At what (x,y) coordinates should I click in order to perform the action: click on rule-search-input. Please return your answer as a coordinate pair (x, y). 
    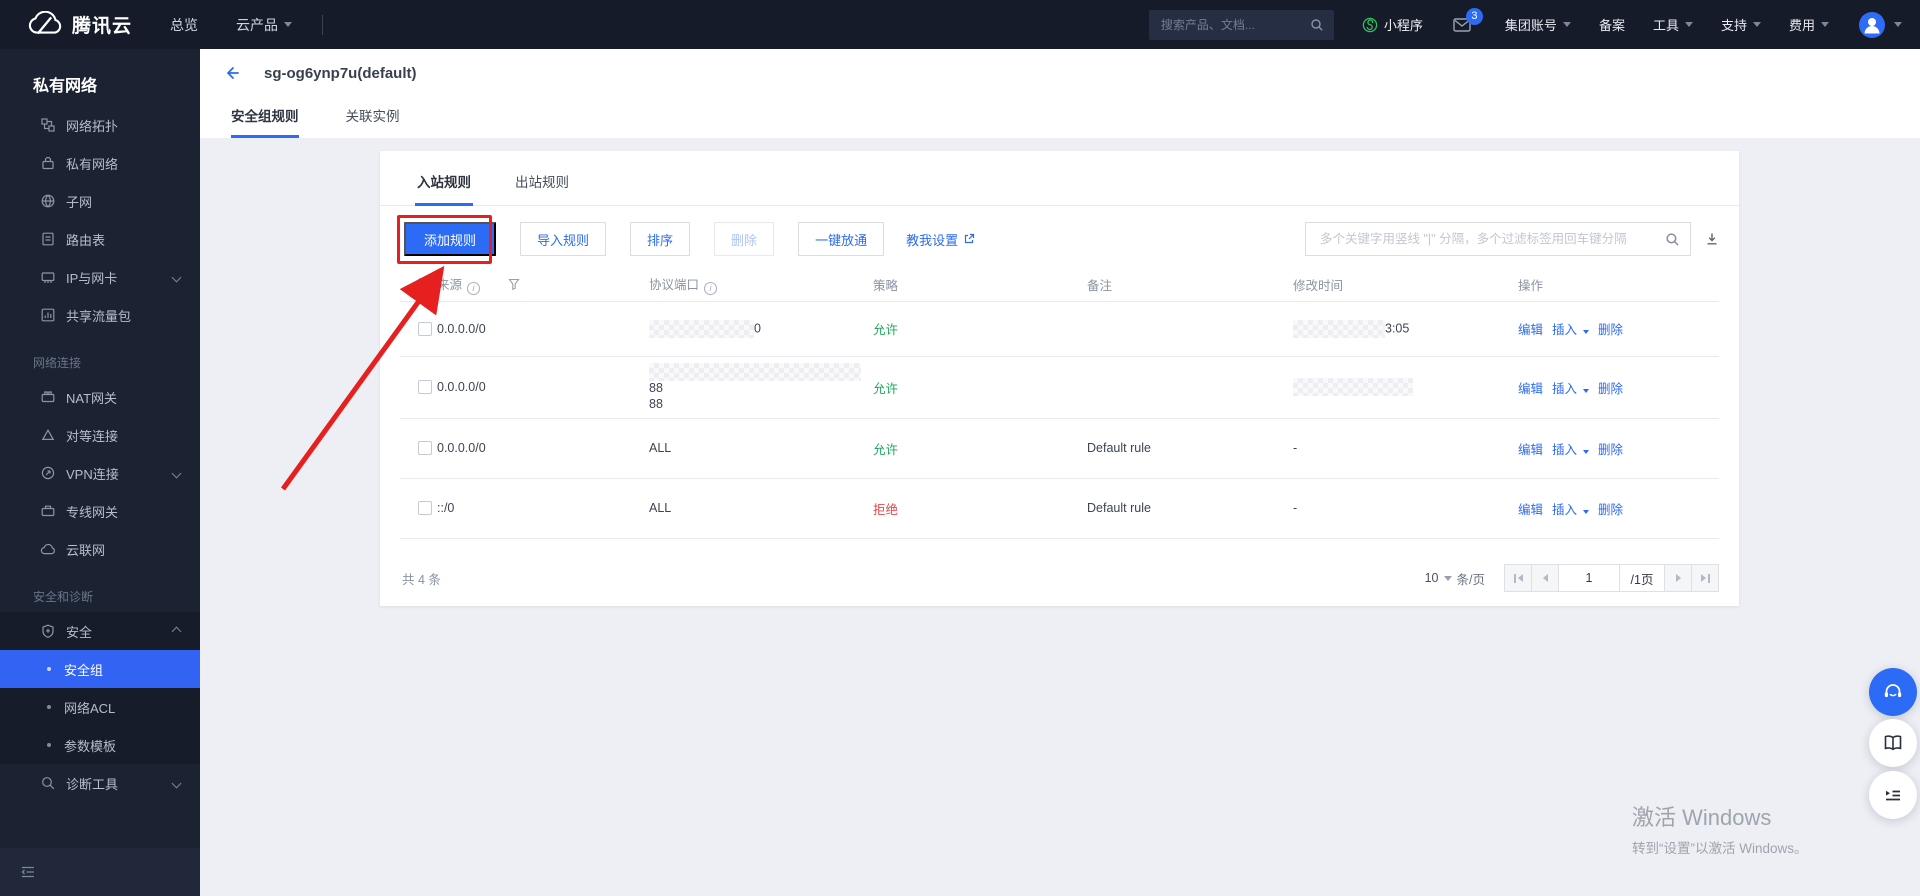
    Looking at the image, I should click on (1491, 239).